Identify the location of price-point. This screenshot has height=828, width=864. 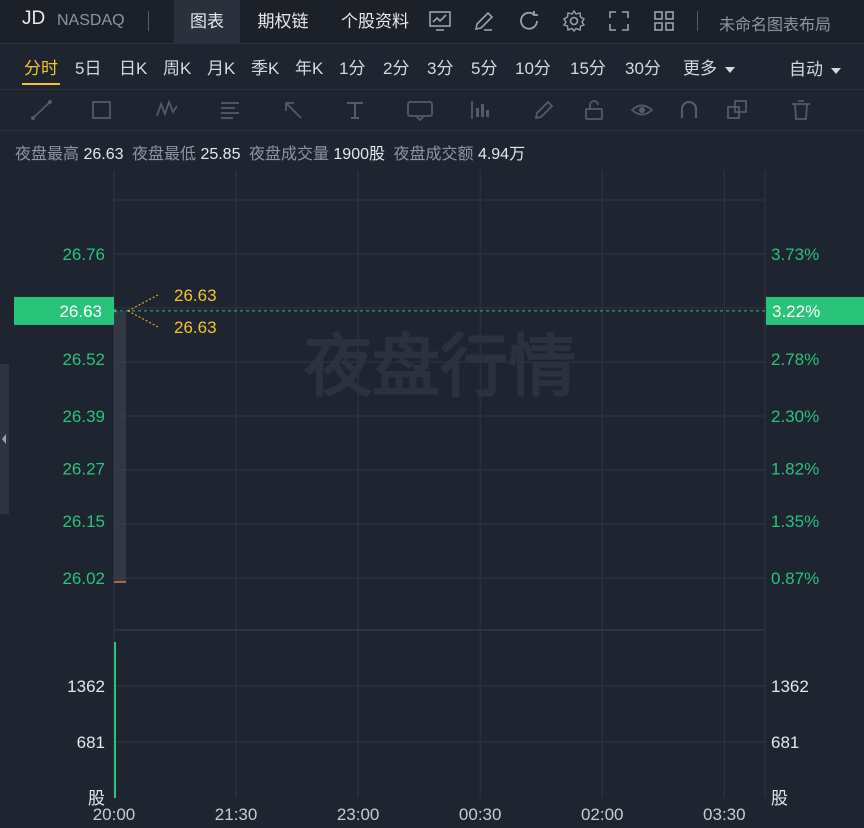
(115, 311).